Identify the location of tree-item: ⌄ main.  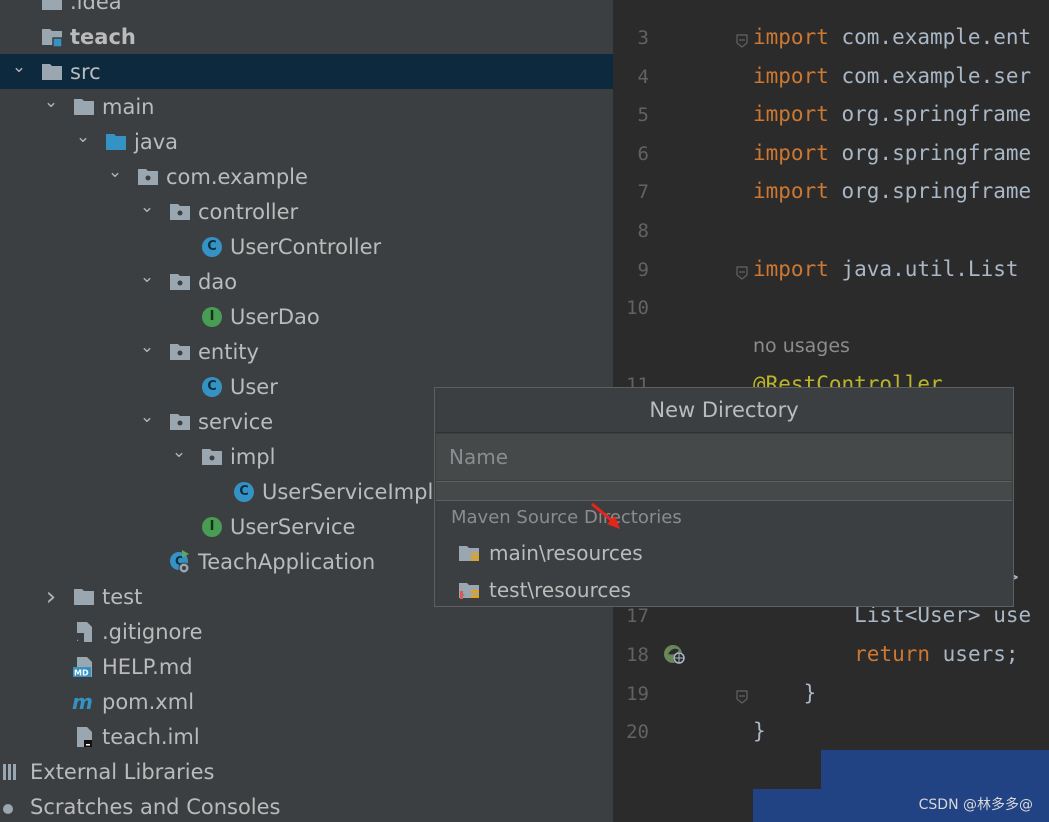
(306, 106).